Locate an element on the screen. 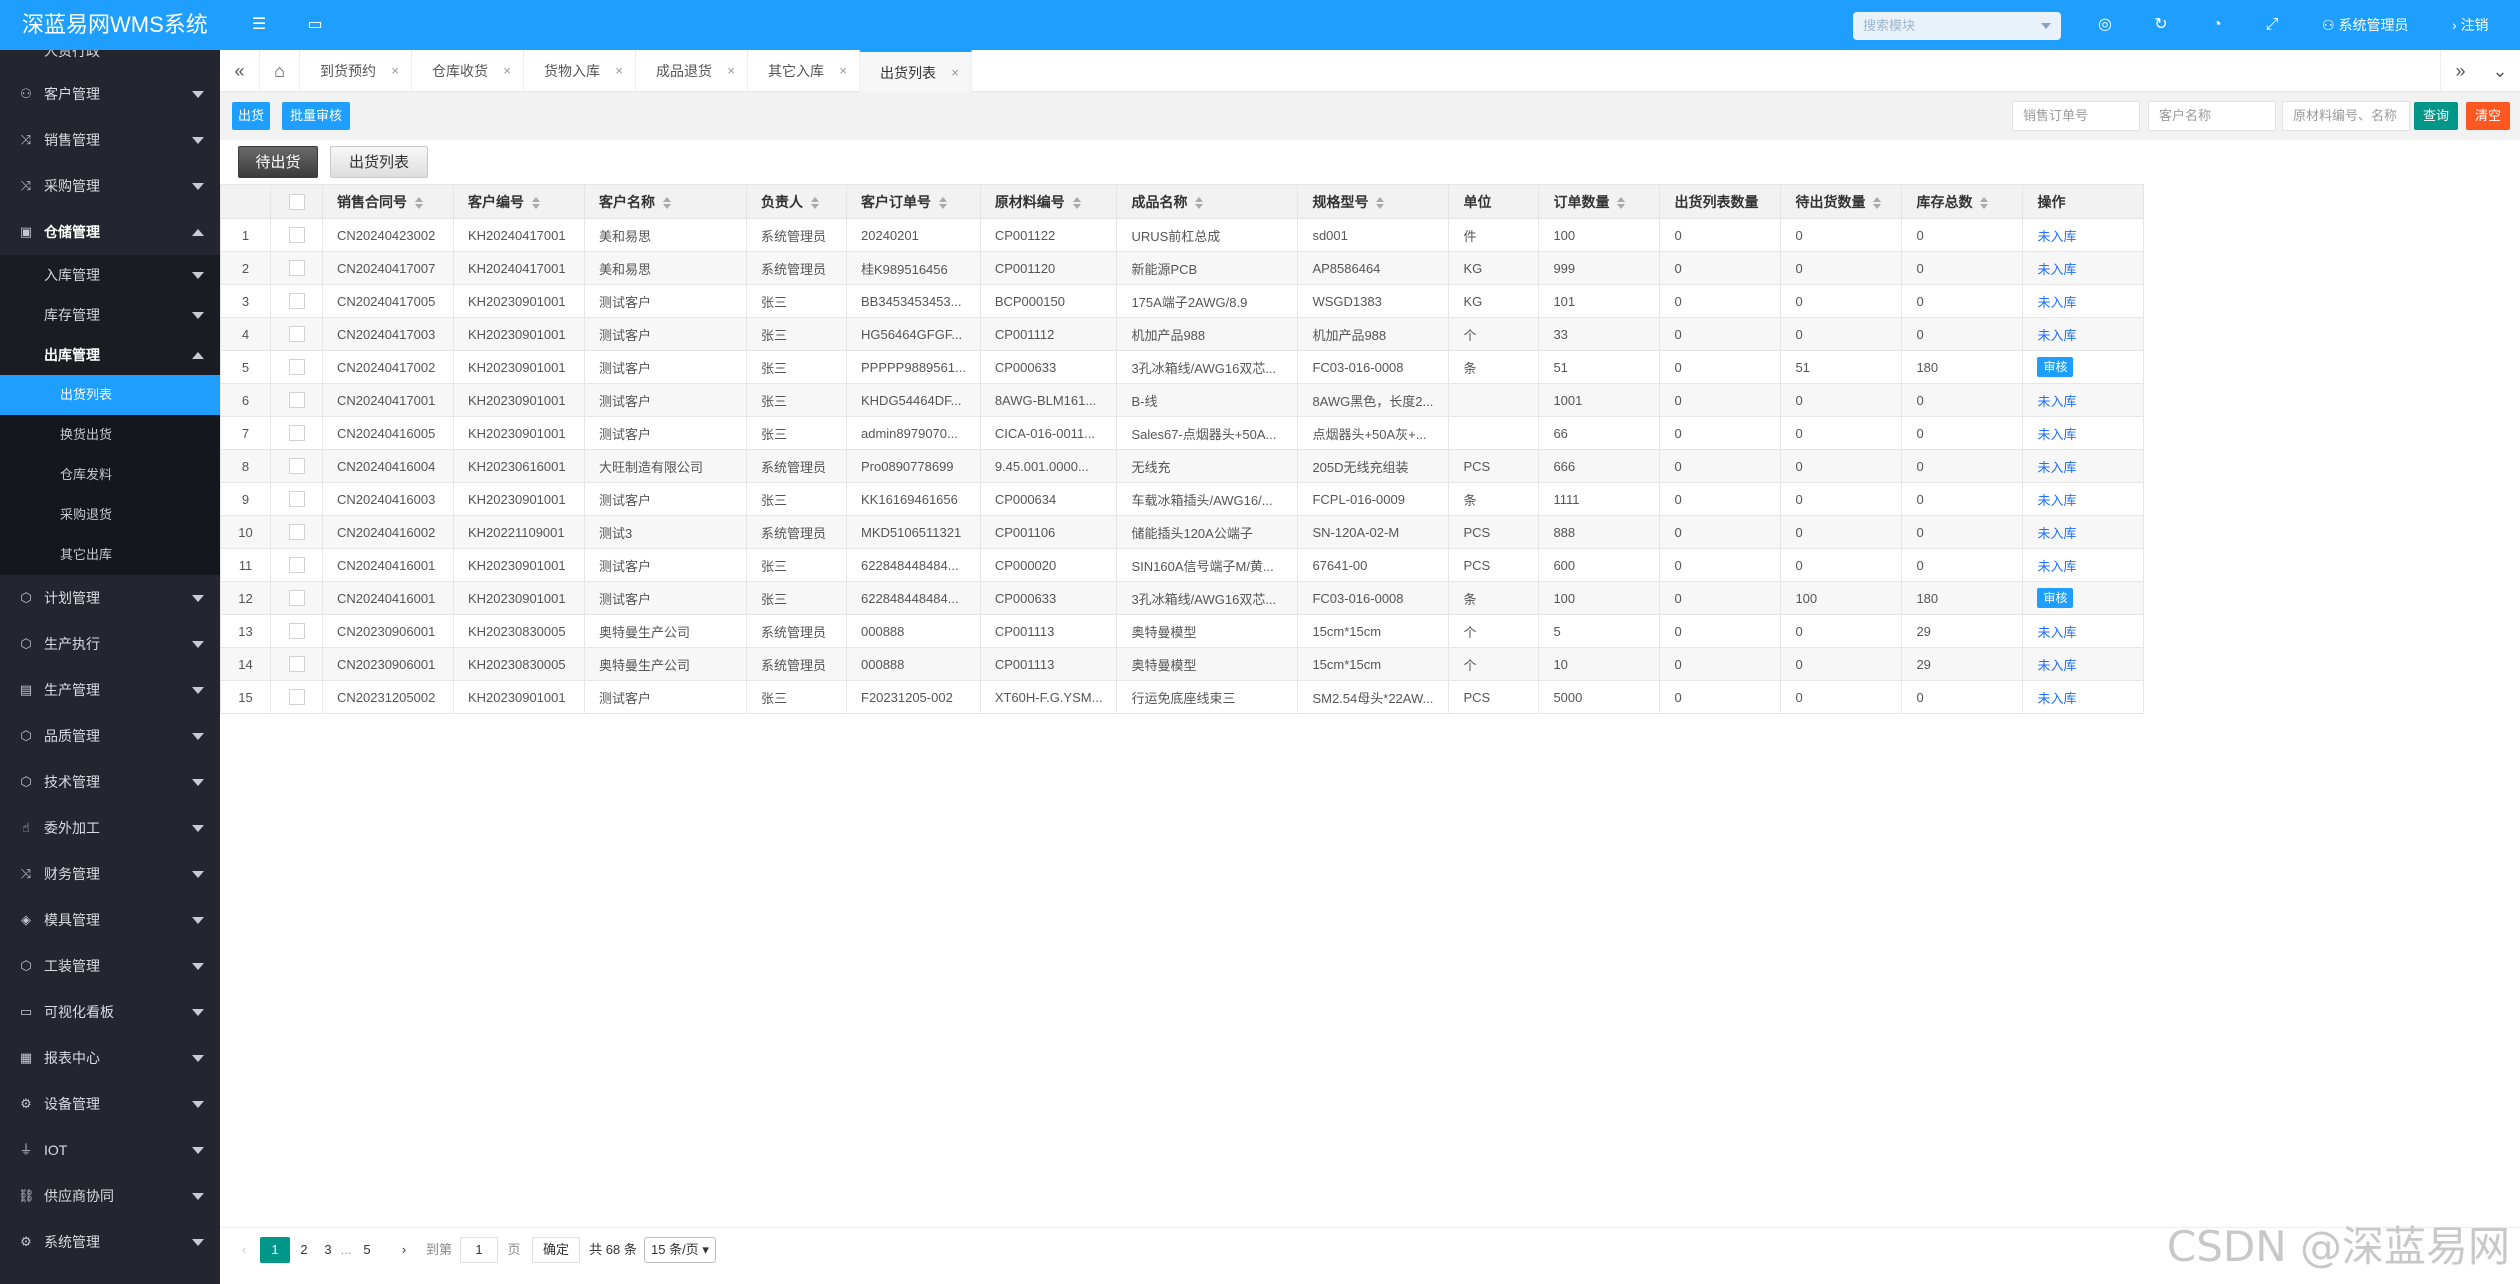 The width and height of the screenshot is (2520, 1284). tab: 出货列表 × is located at coordinates (916, 71).